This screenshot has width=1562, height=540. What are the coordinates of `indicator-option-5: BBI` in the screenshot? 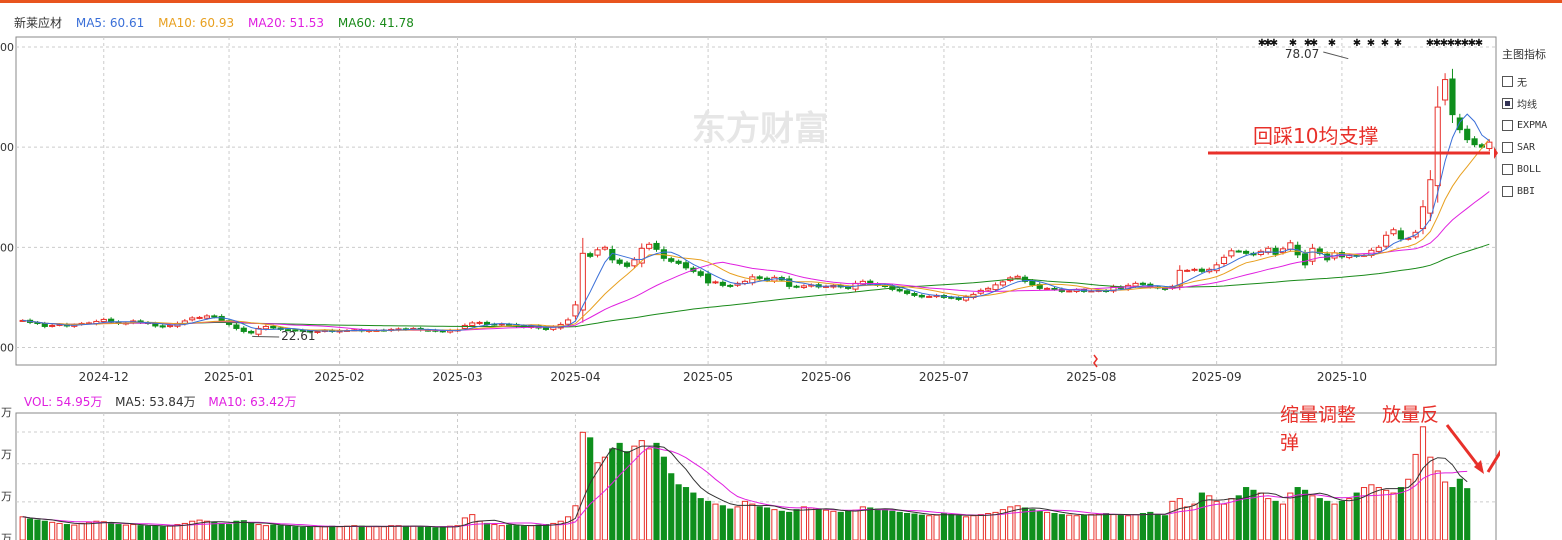 It's located at (1524, 191).